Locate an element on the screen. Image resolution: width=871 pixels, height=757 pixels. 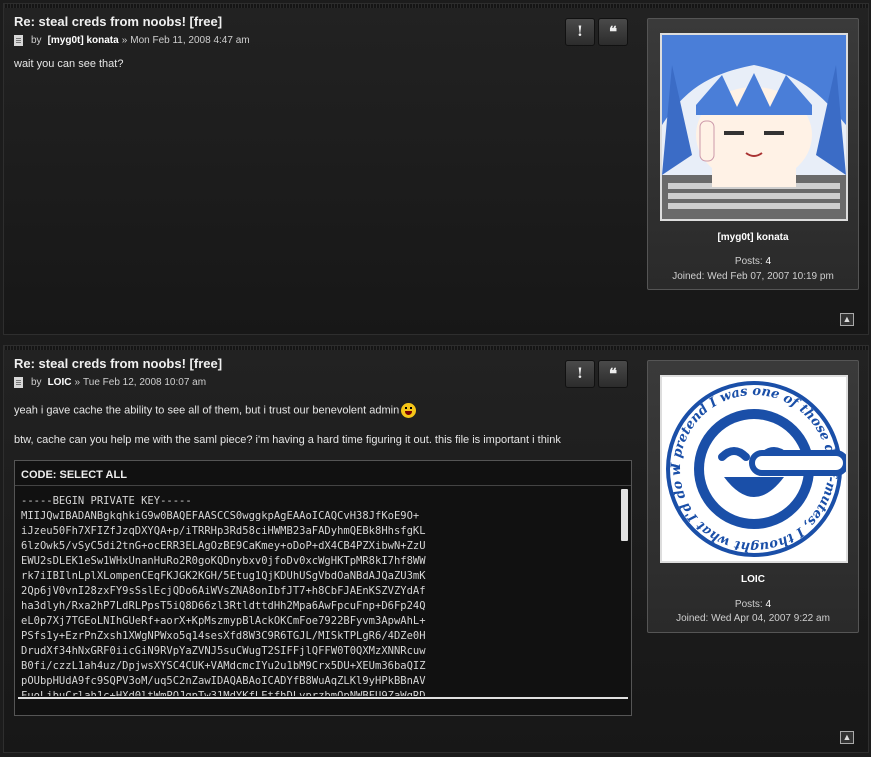
profile-username: LOIC is located at coordinates (753, 579).